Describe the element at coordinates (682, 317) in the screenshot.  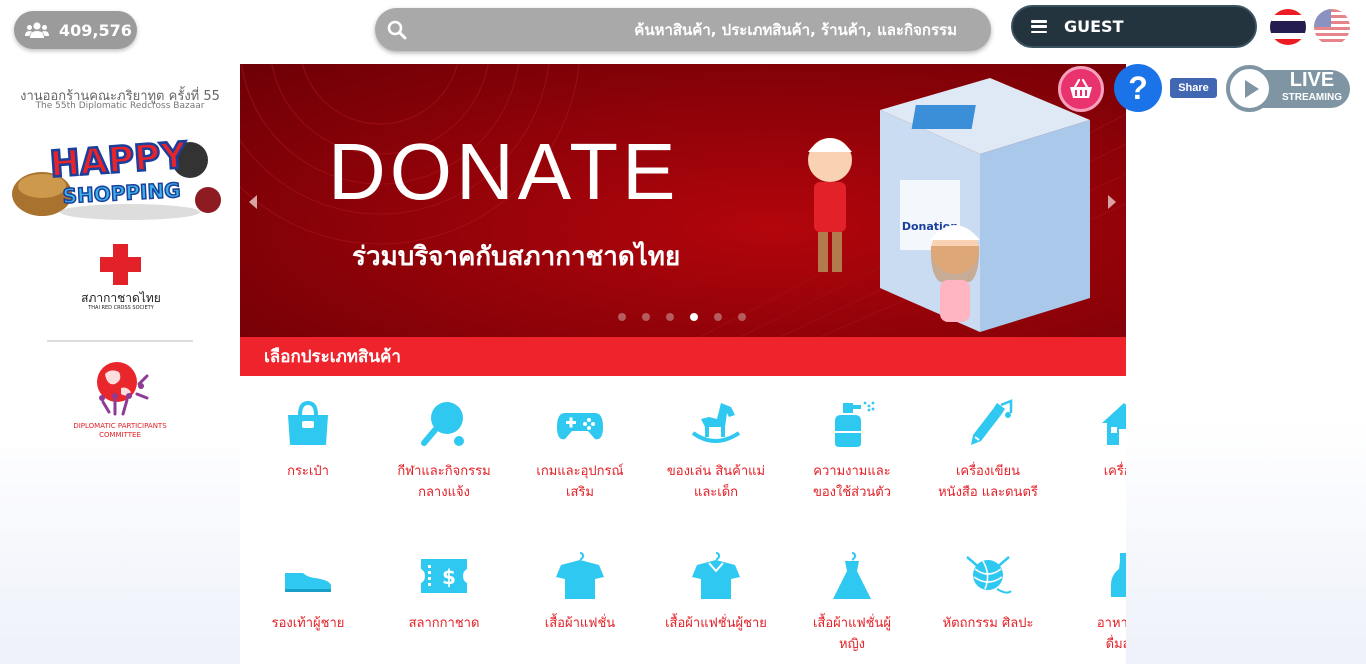
I see `slide-indicators` at that location.